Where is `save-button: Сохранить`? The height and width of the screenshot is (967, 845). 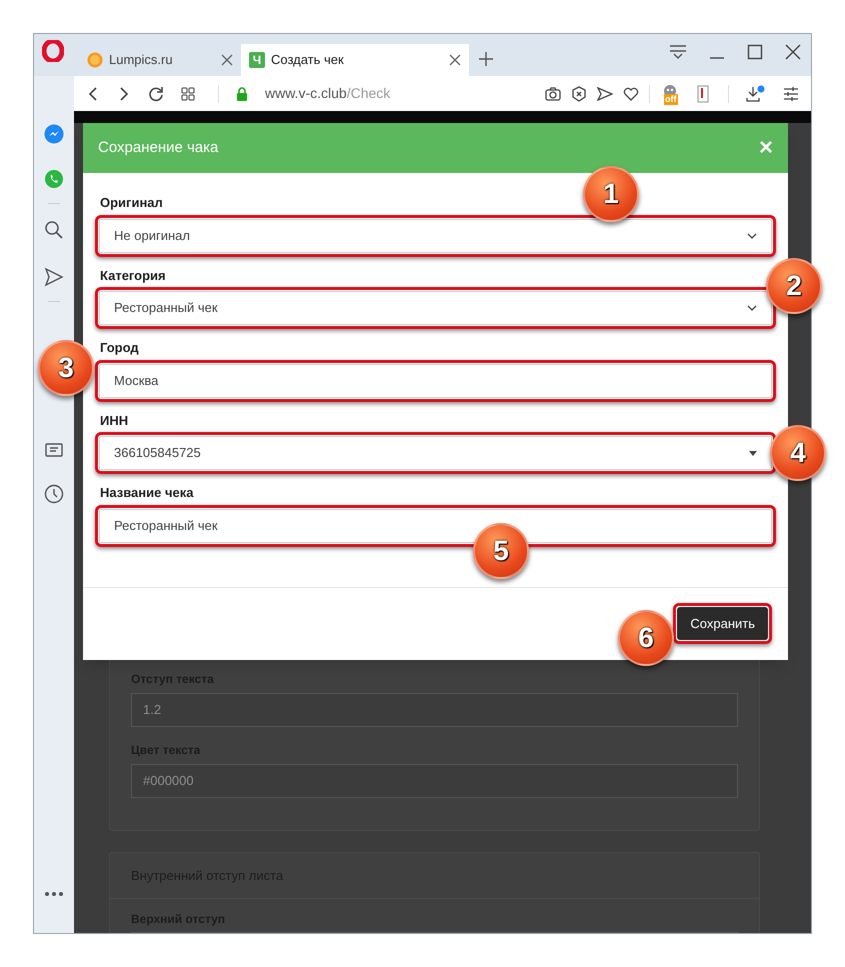 save-button: Сохранить is located at coordinates (722, 623).